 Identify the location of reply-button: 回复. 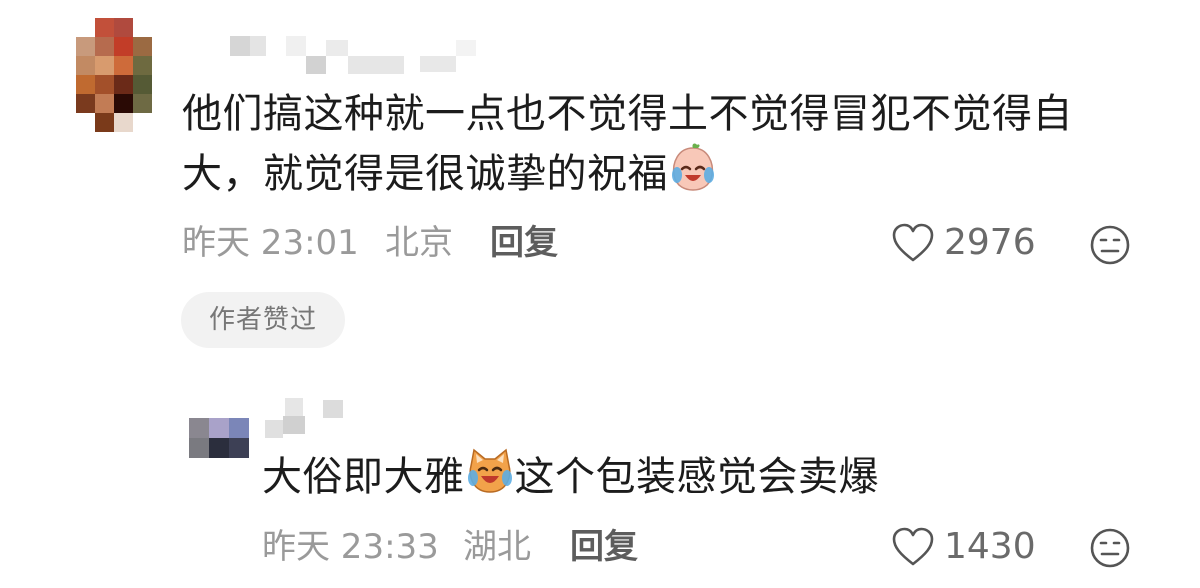
(524, 243).